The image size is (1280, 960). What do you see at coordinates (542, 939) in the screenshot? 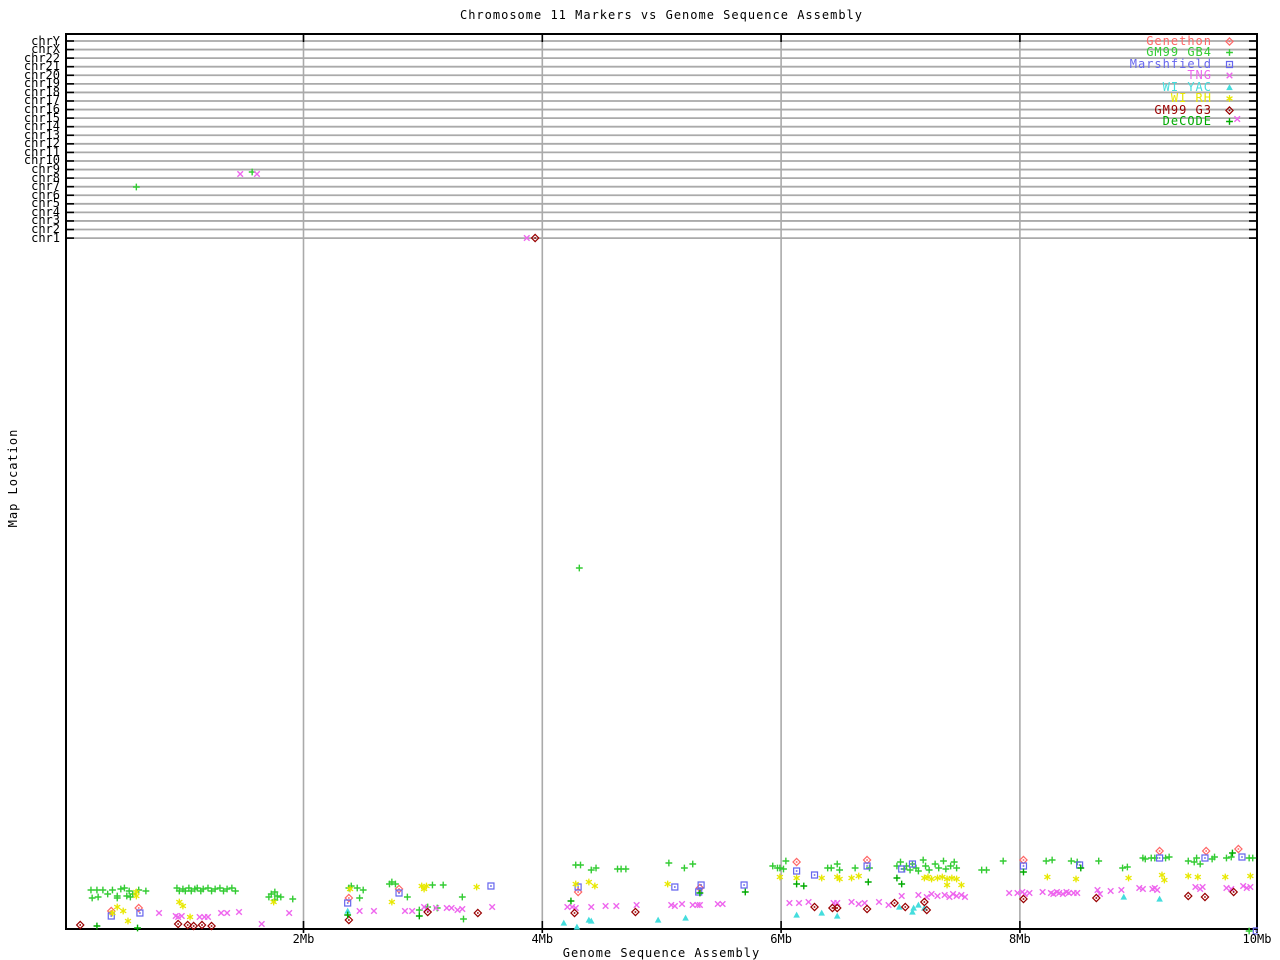
I see `x-tick-label-4Mb: 4Mb` at bounding box center [542, 939].